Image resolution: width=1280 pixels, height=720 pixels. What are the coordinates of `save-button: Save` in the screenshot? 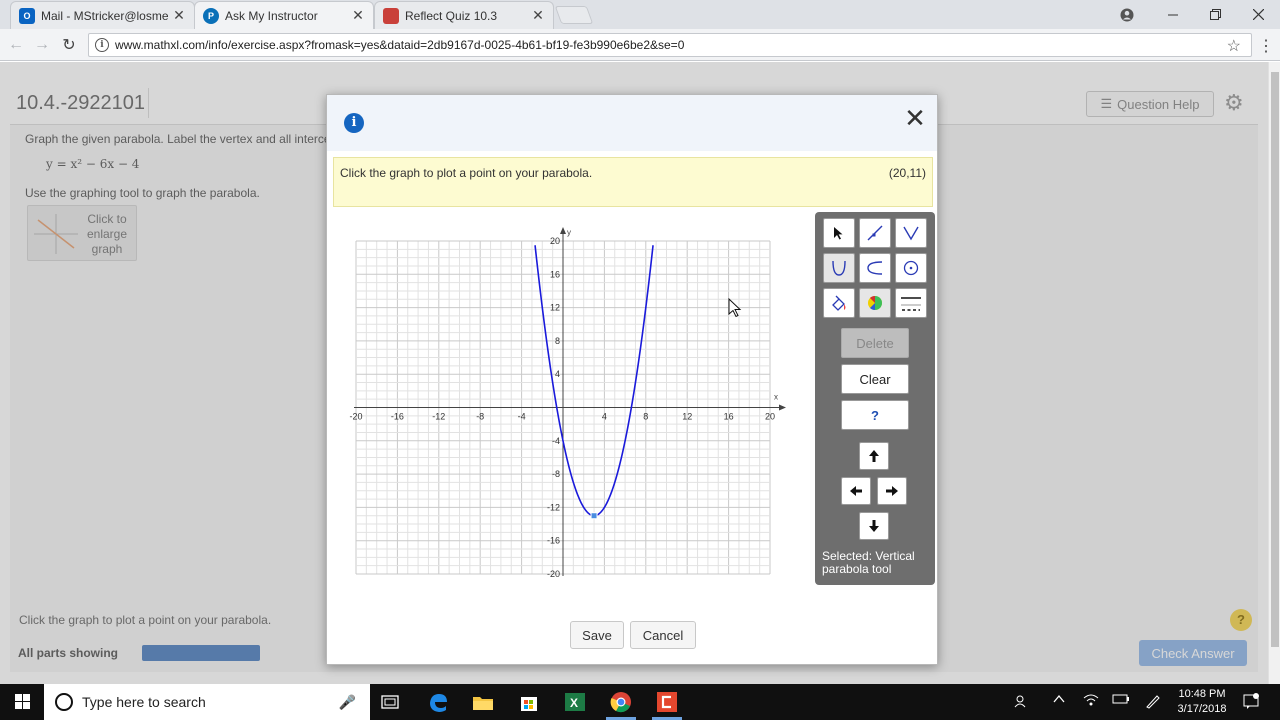 It's located at (597, 635).